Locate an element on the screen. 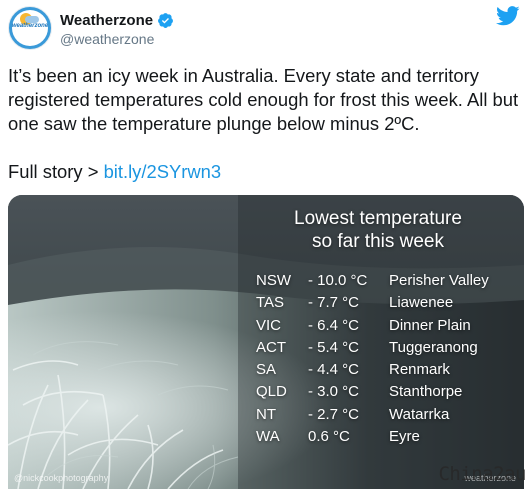 This screenshot has width=530, height=489. table-row: VIC - 6.4 °C Dinner Plain is located at coordinates (386, 328).